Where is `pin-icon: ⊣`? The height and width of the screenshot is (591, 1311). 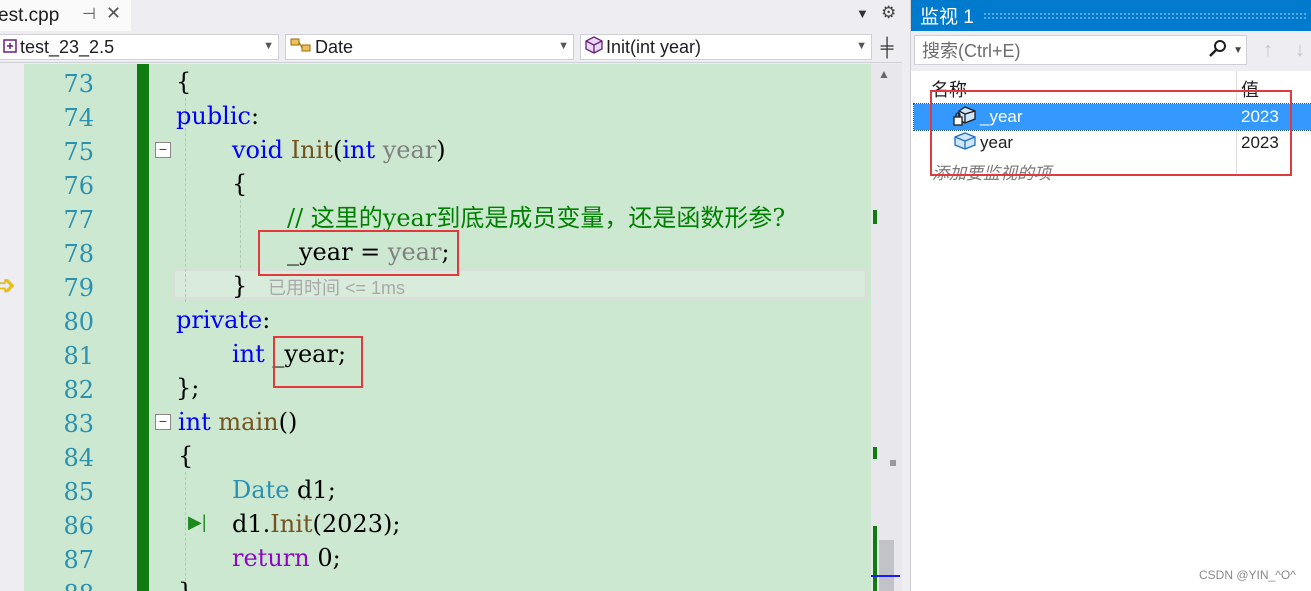 pin-icon: ⊣ is located at coordinates (89, 14).